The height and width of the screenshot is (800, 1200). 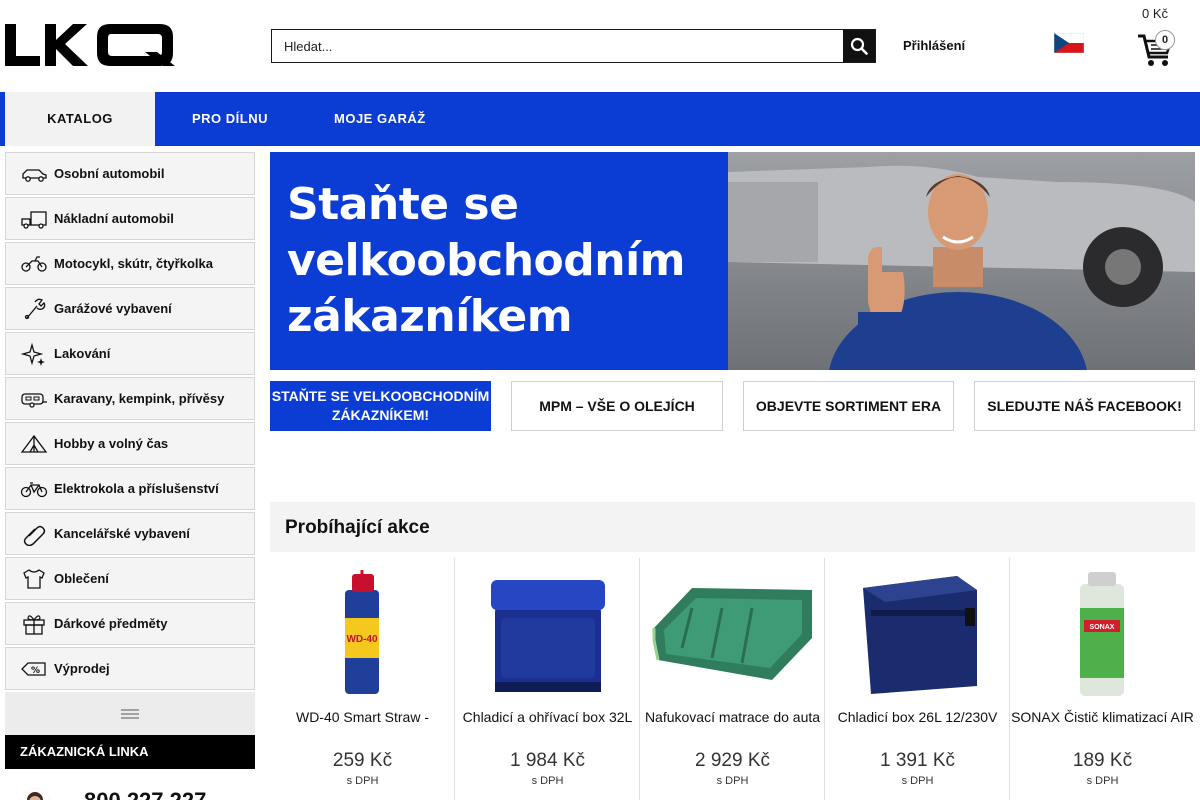 I want to click on sparkle-icon, so click(x=32, y=354).